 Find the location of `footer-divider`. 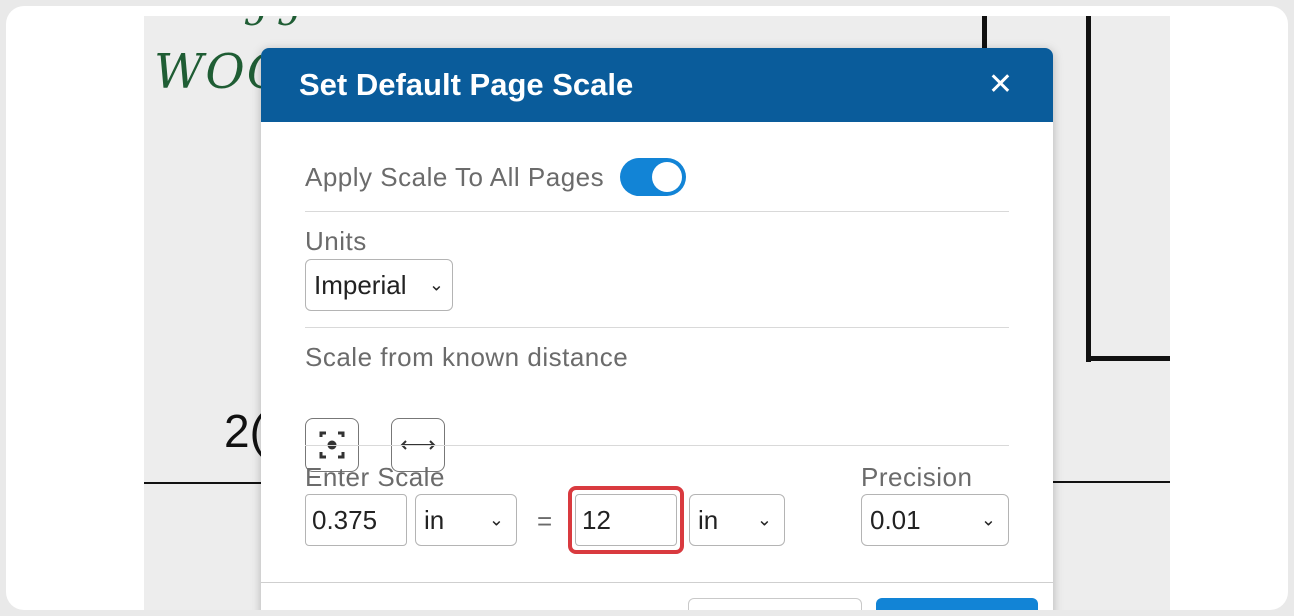

footer-divider is located at coordinates (657, 582).